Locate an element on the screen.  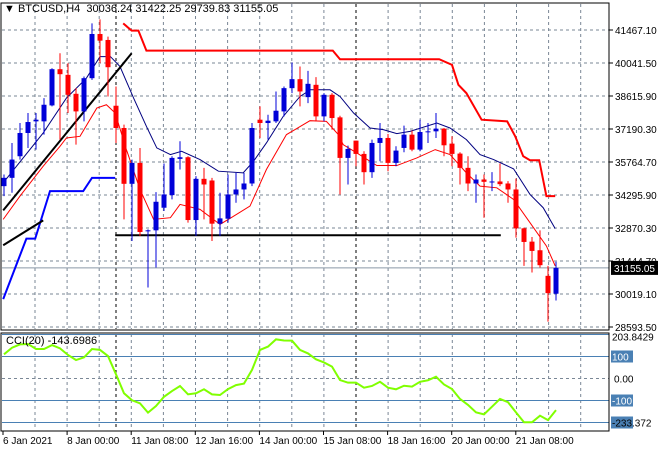
time-axis-label: 21 Jan 08:00 is located at coordinates (545, 441).